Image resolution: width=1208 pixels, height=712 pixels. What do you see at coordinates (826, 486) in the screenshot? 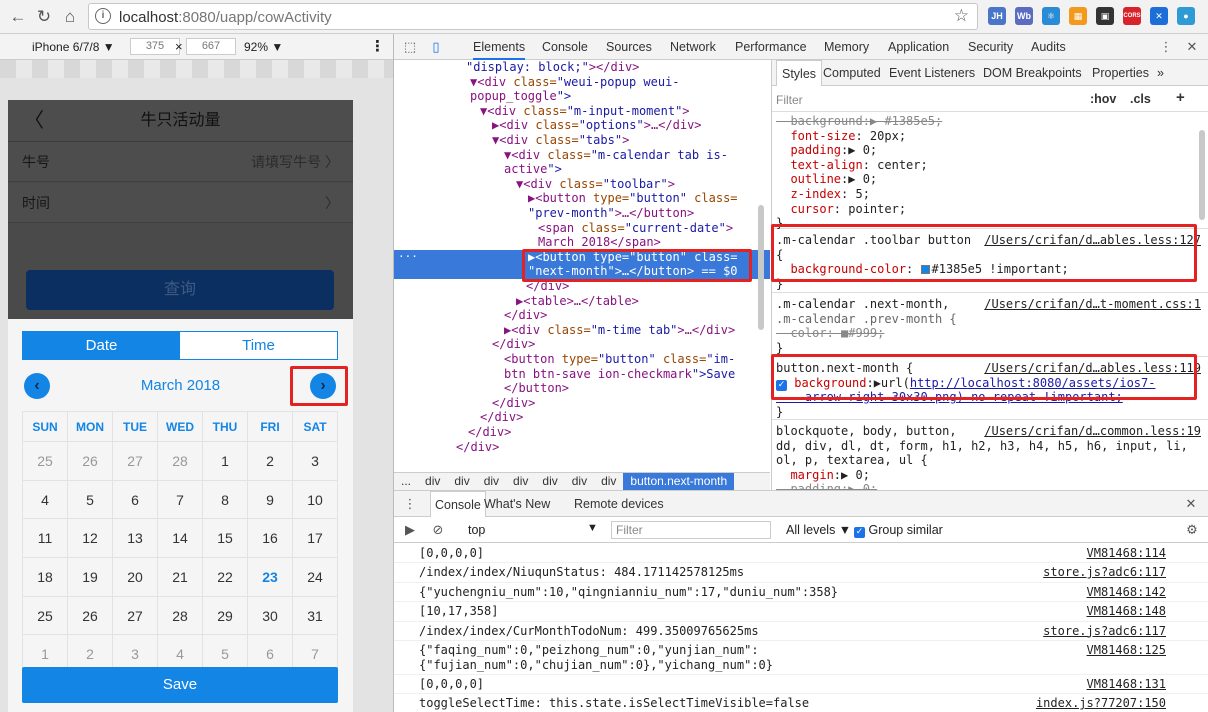
I see `overridden-property: padding:▶ 0;` at bounding box center [826, 486].